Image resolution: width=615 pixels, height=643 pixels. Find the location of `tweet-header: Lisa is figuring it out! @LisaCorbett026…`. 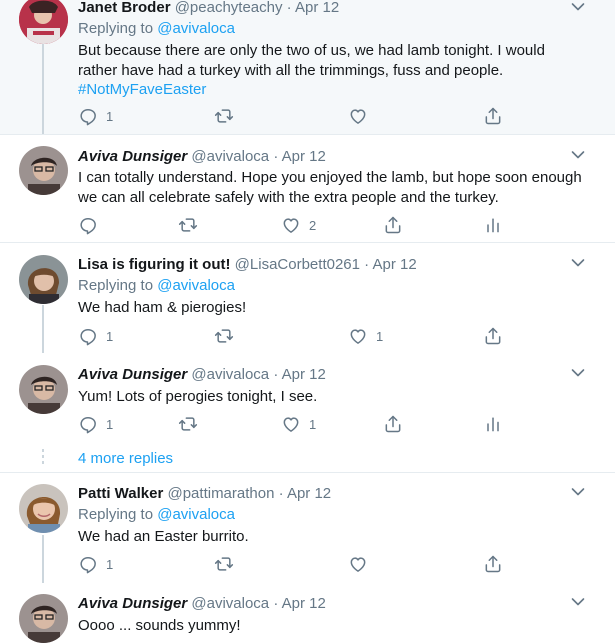

tweet-header: Lisa is figuring it out! @LisaCorbett026… is located at coordinates (247, 264).